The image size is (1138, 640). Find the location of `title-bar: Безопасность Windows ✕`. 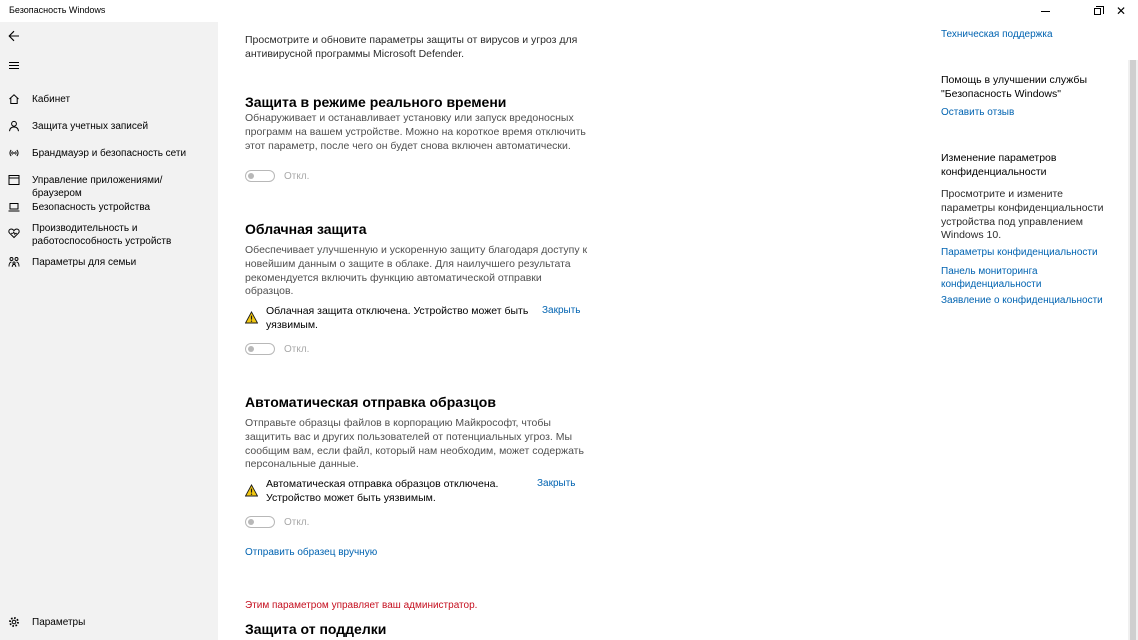

title-bar: Безопасность Windows ✕ is located at coordinates (569, 11).